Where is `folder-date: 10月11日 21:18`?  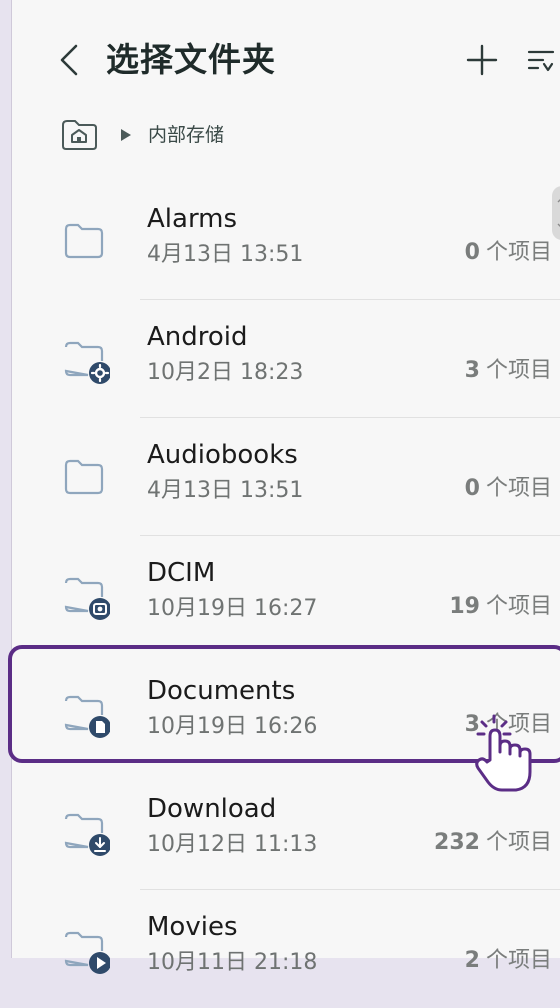
folder-date: 10月11日 21:18 is located at coordinates (232, 962).